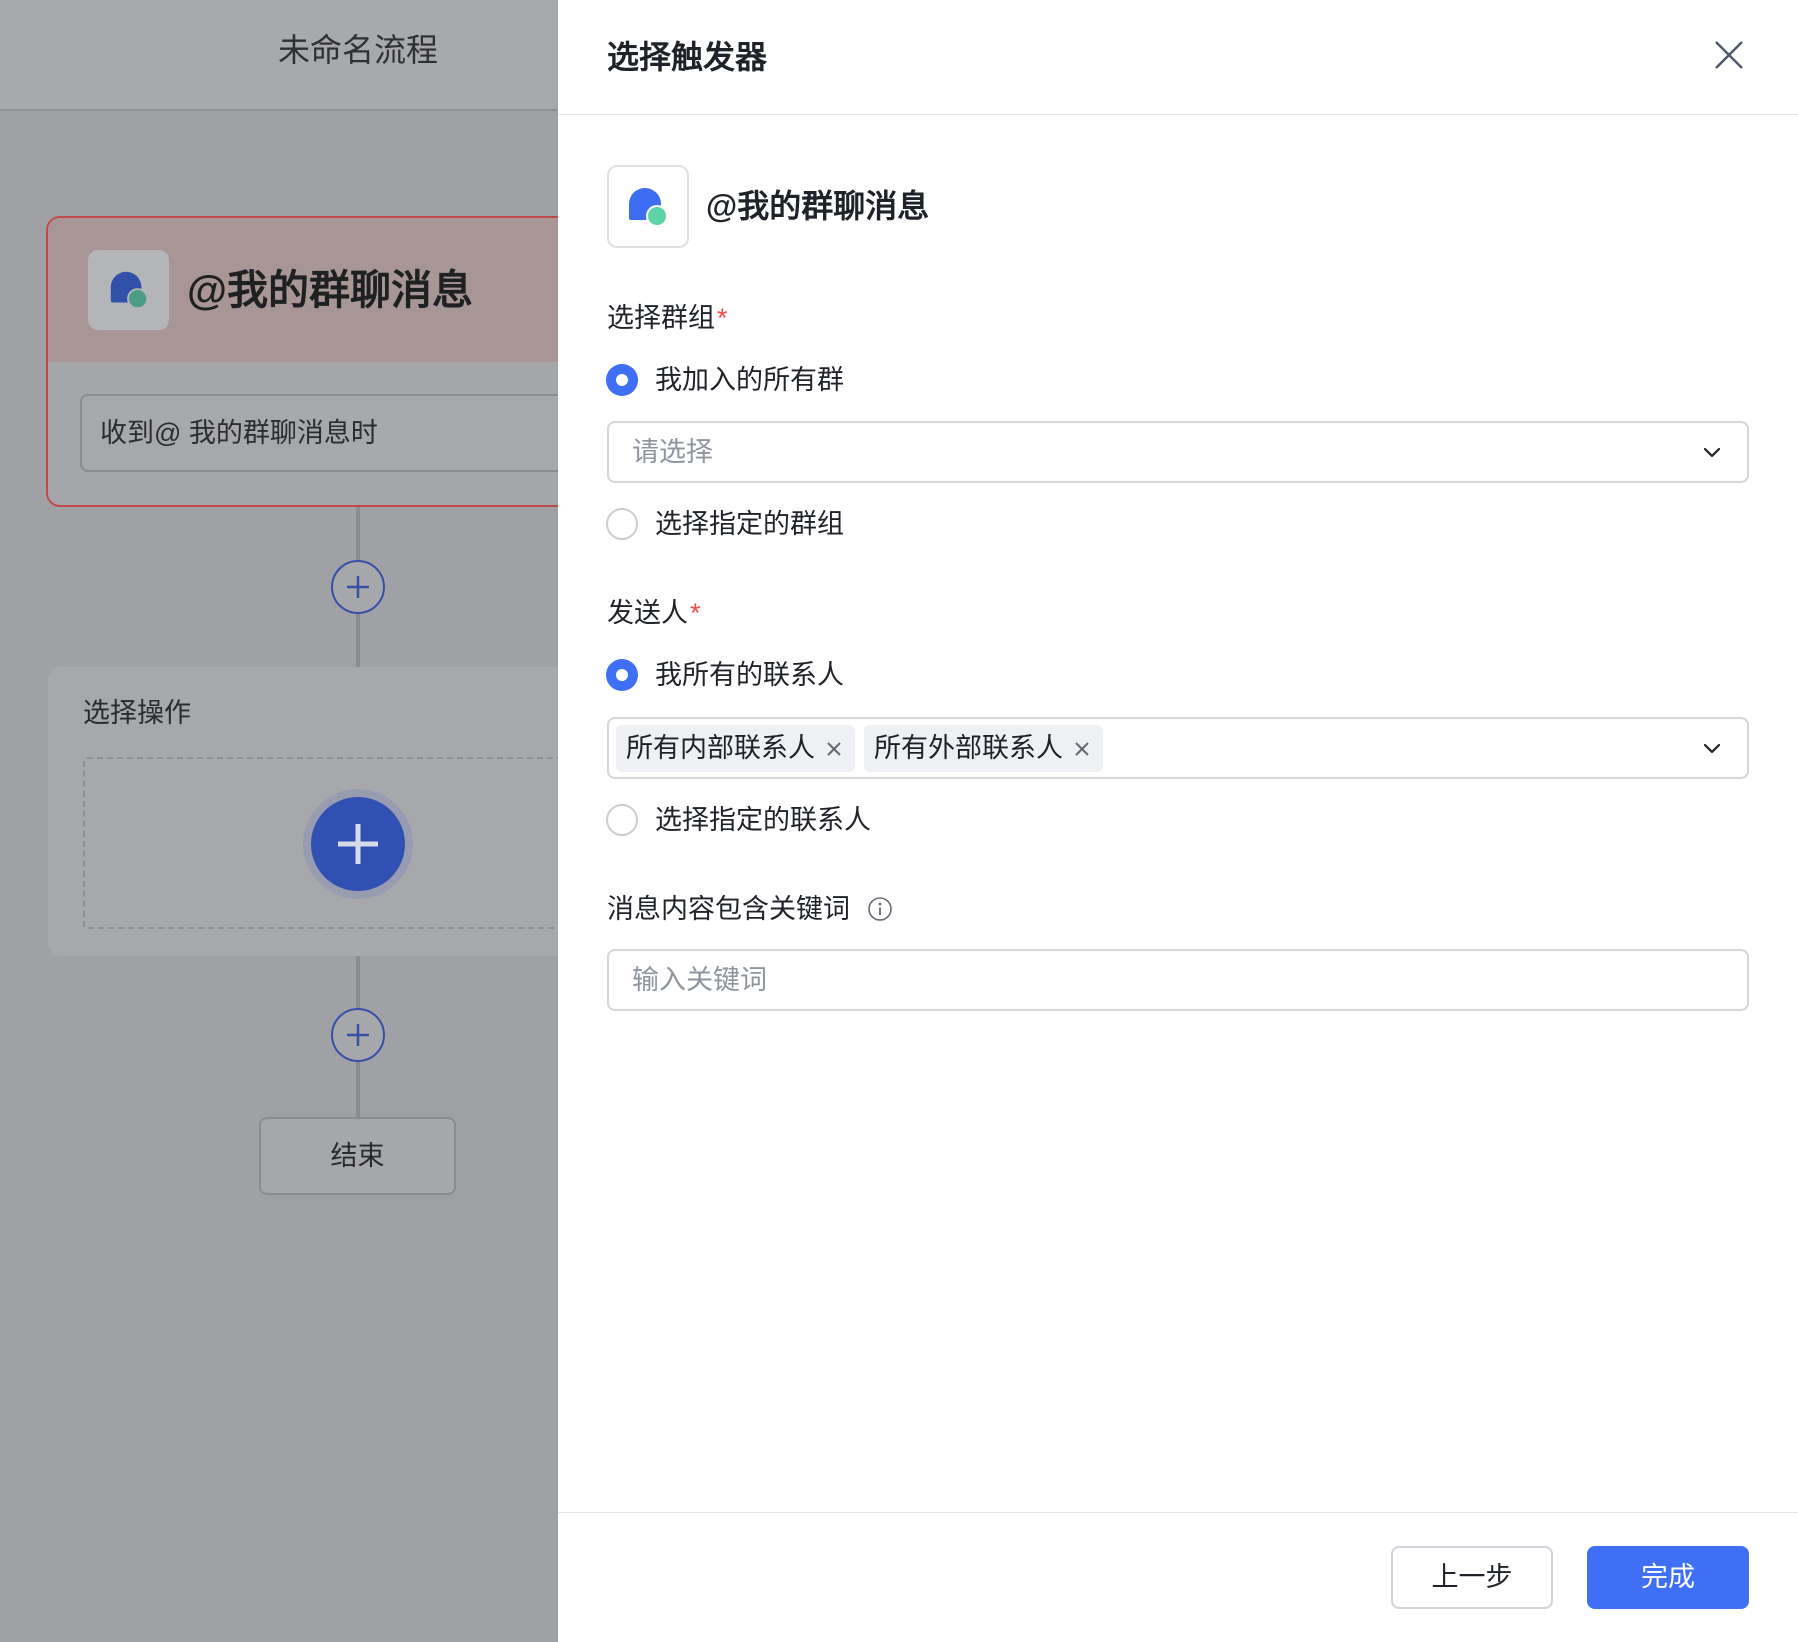 The height and width of the screenshot is (1642, 1798). I want to click on radio-all-groups: 我加入的所有群, so click(725, 380).